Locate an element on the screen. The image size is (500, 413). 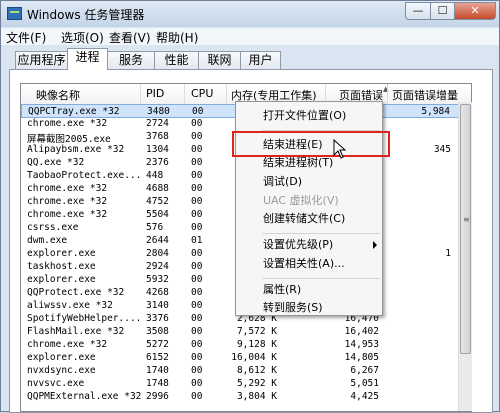
table-row: chrome.exe *32 5272 00 9,128 K 14,953 is located at coordinates (246, 345).